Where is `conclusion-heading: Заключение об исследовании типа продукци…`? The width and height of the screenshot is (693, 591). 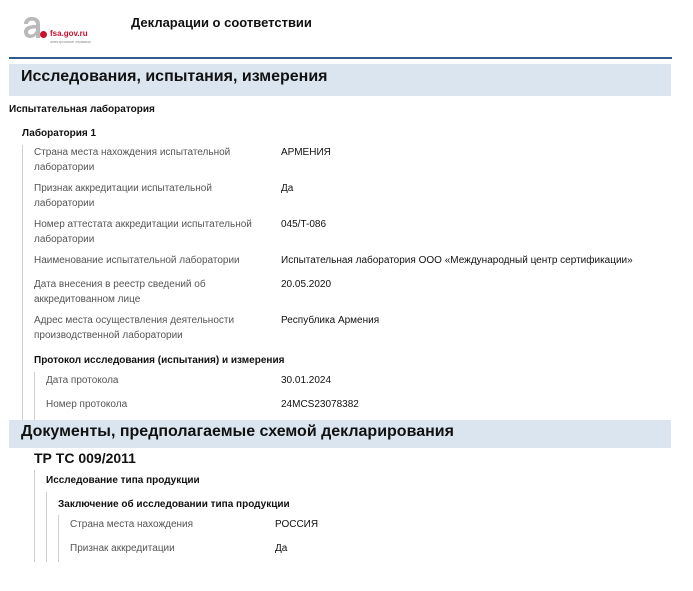
conclusion-heading: Заключение об исследовании типа продукци… is located at coordinates (174, 504).